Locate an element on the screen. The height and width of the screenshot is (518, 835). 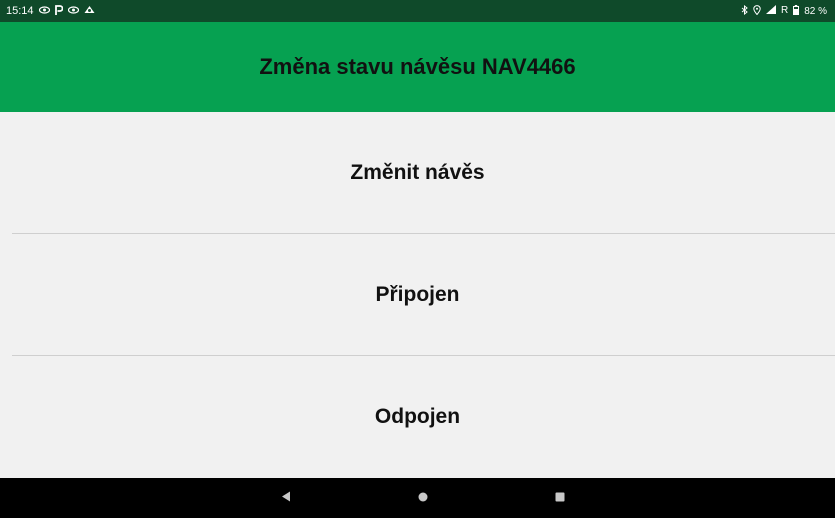
status-left: 15:14 is located at coordinates (50, 11).